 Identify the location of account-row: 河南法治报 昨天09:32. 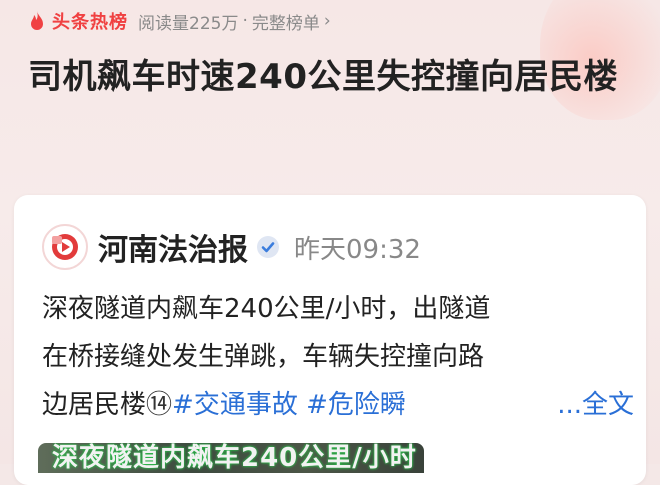
(231, 247).